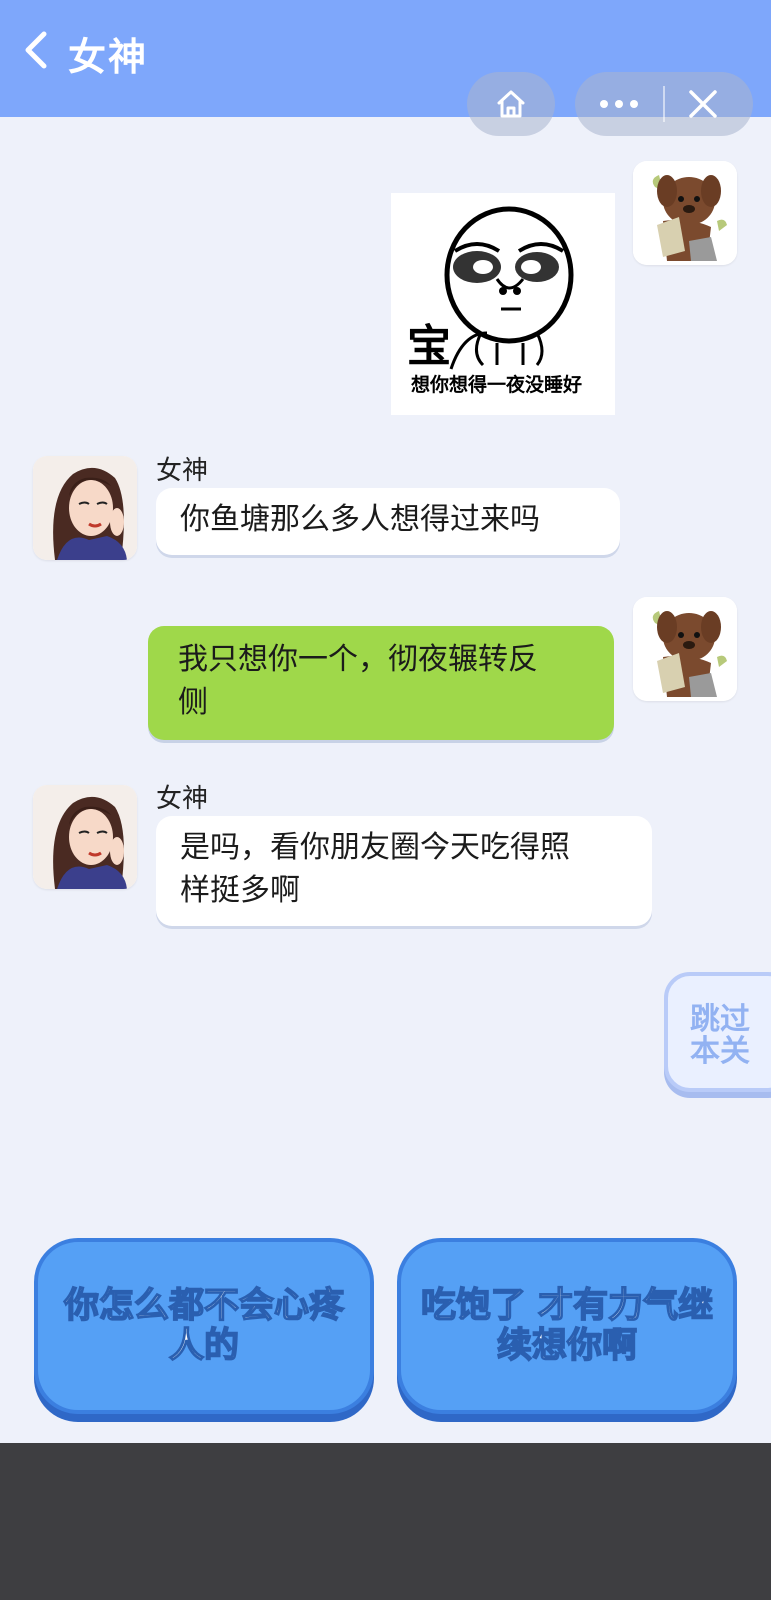 The height and width of the screenshot is (1600, 771). I want to click on sticker-message: 宝 想你想得一夜没睡好, so click(503, 304).